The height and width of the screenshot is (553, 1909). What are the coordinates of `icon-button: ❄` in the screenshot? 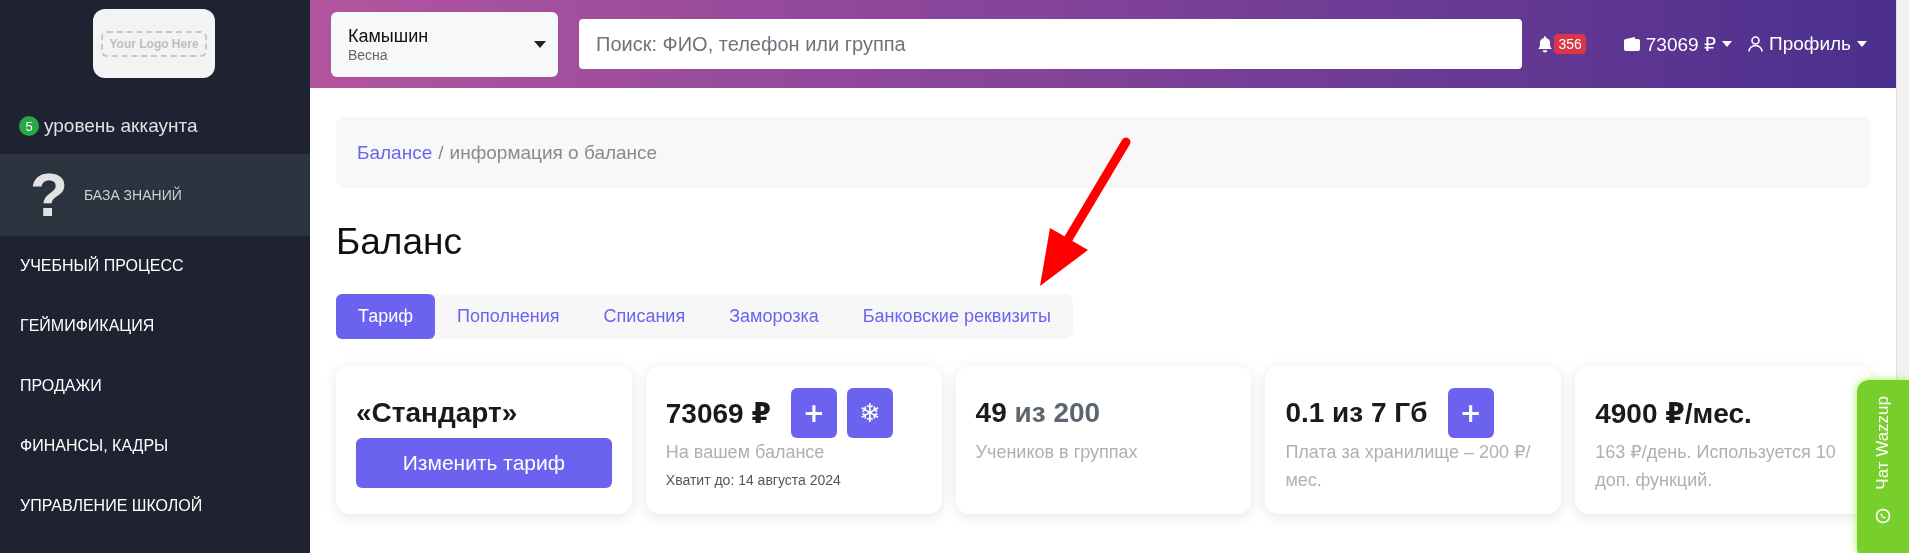 It's located at (869, 413).